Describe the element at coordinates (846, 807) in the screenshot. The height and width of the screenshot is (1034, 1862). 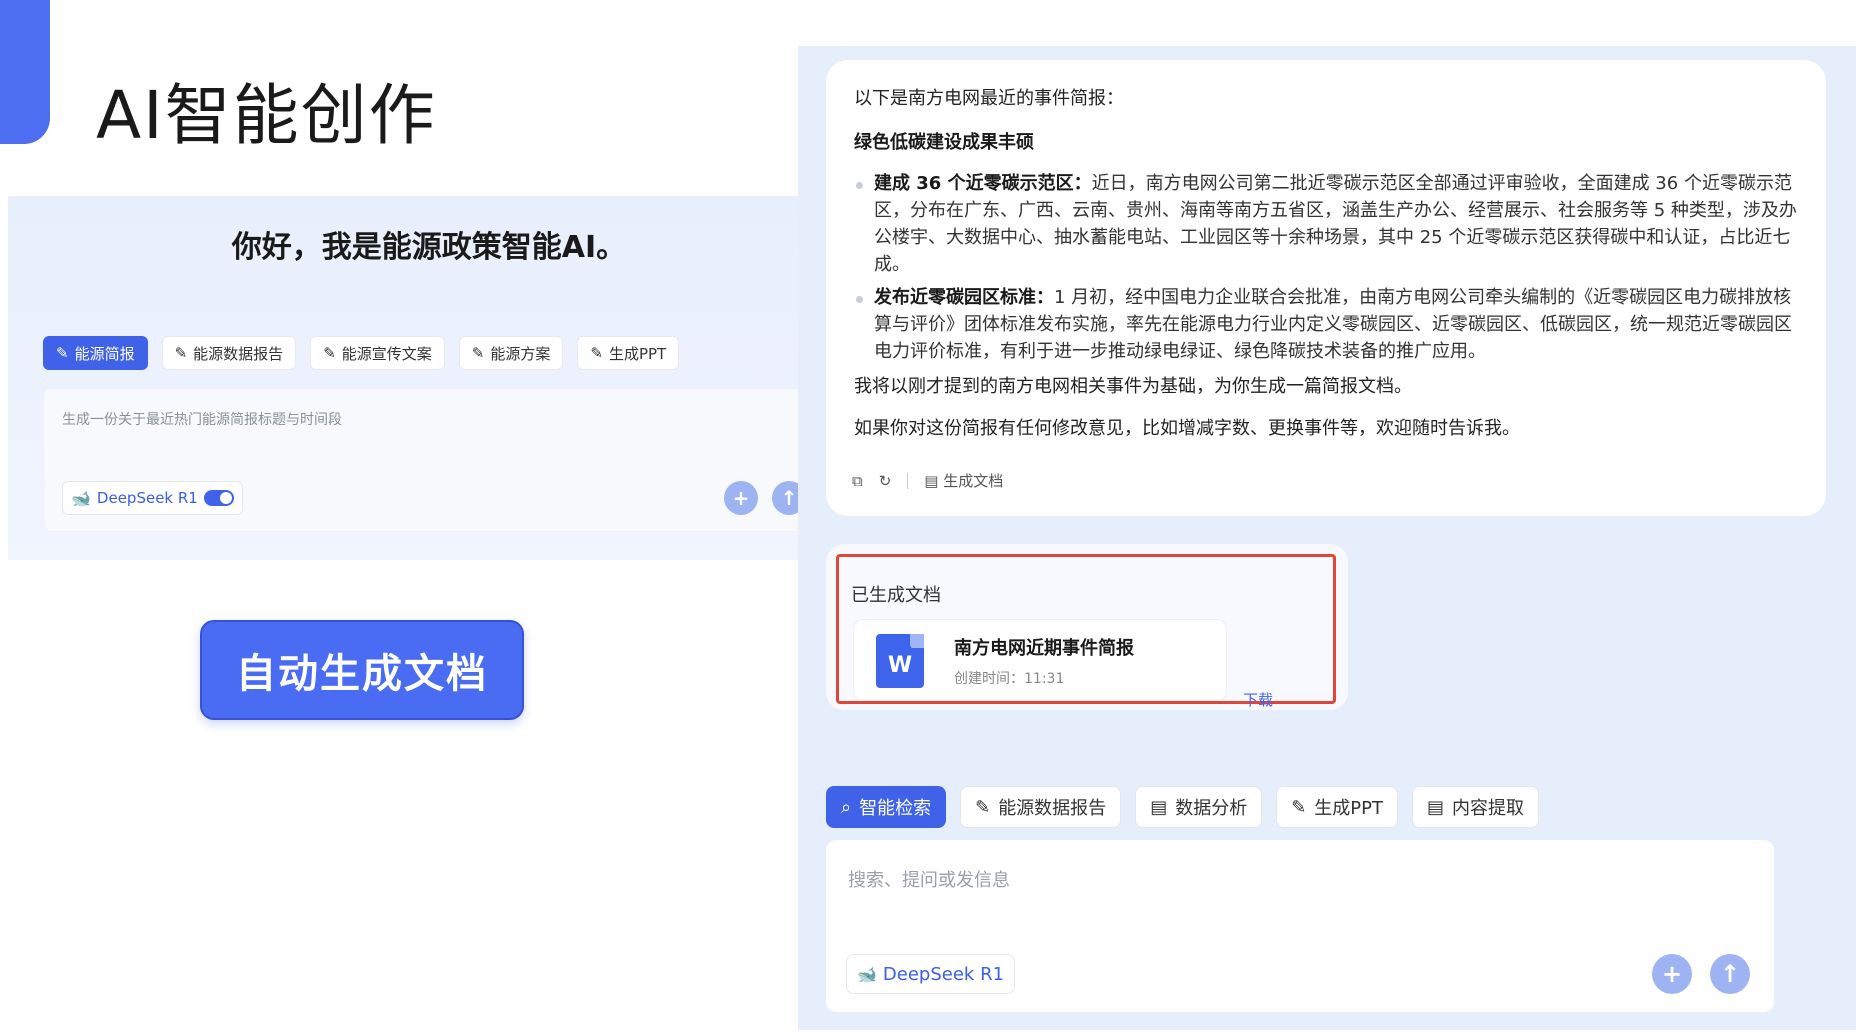
I see `search-icon: ⌕` at that location.